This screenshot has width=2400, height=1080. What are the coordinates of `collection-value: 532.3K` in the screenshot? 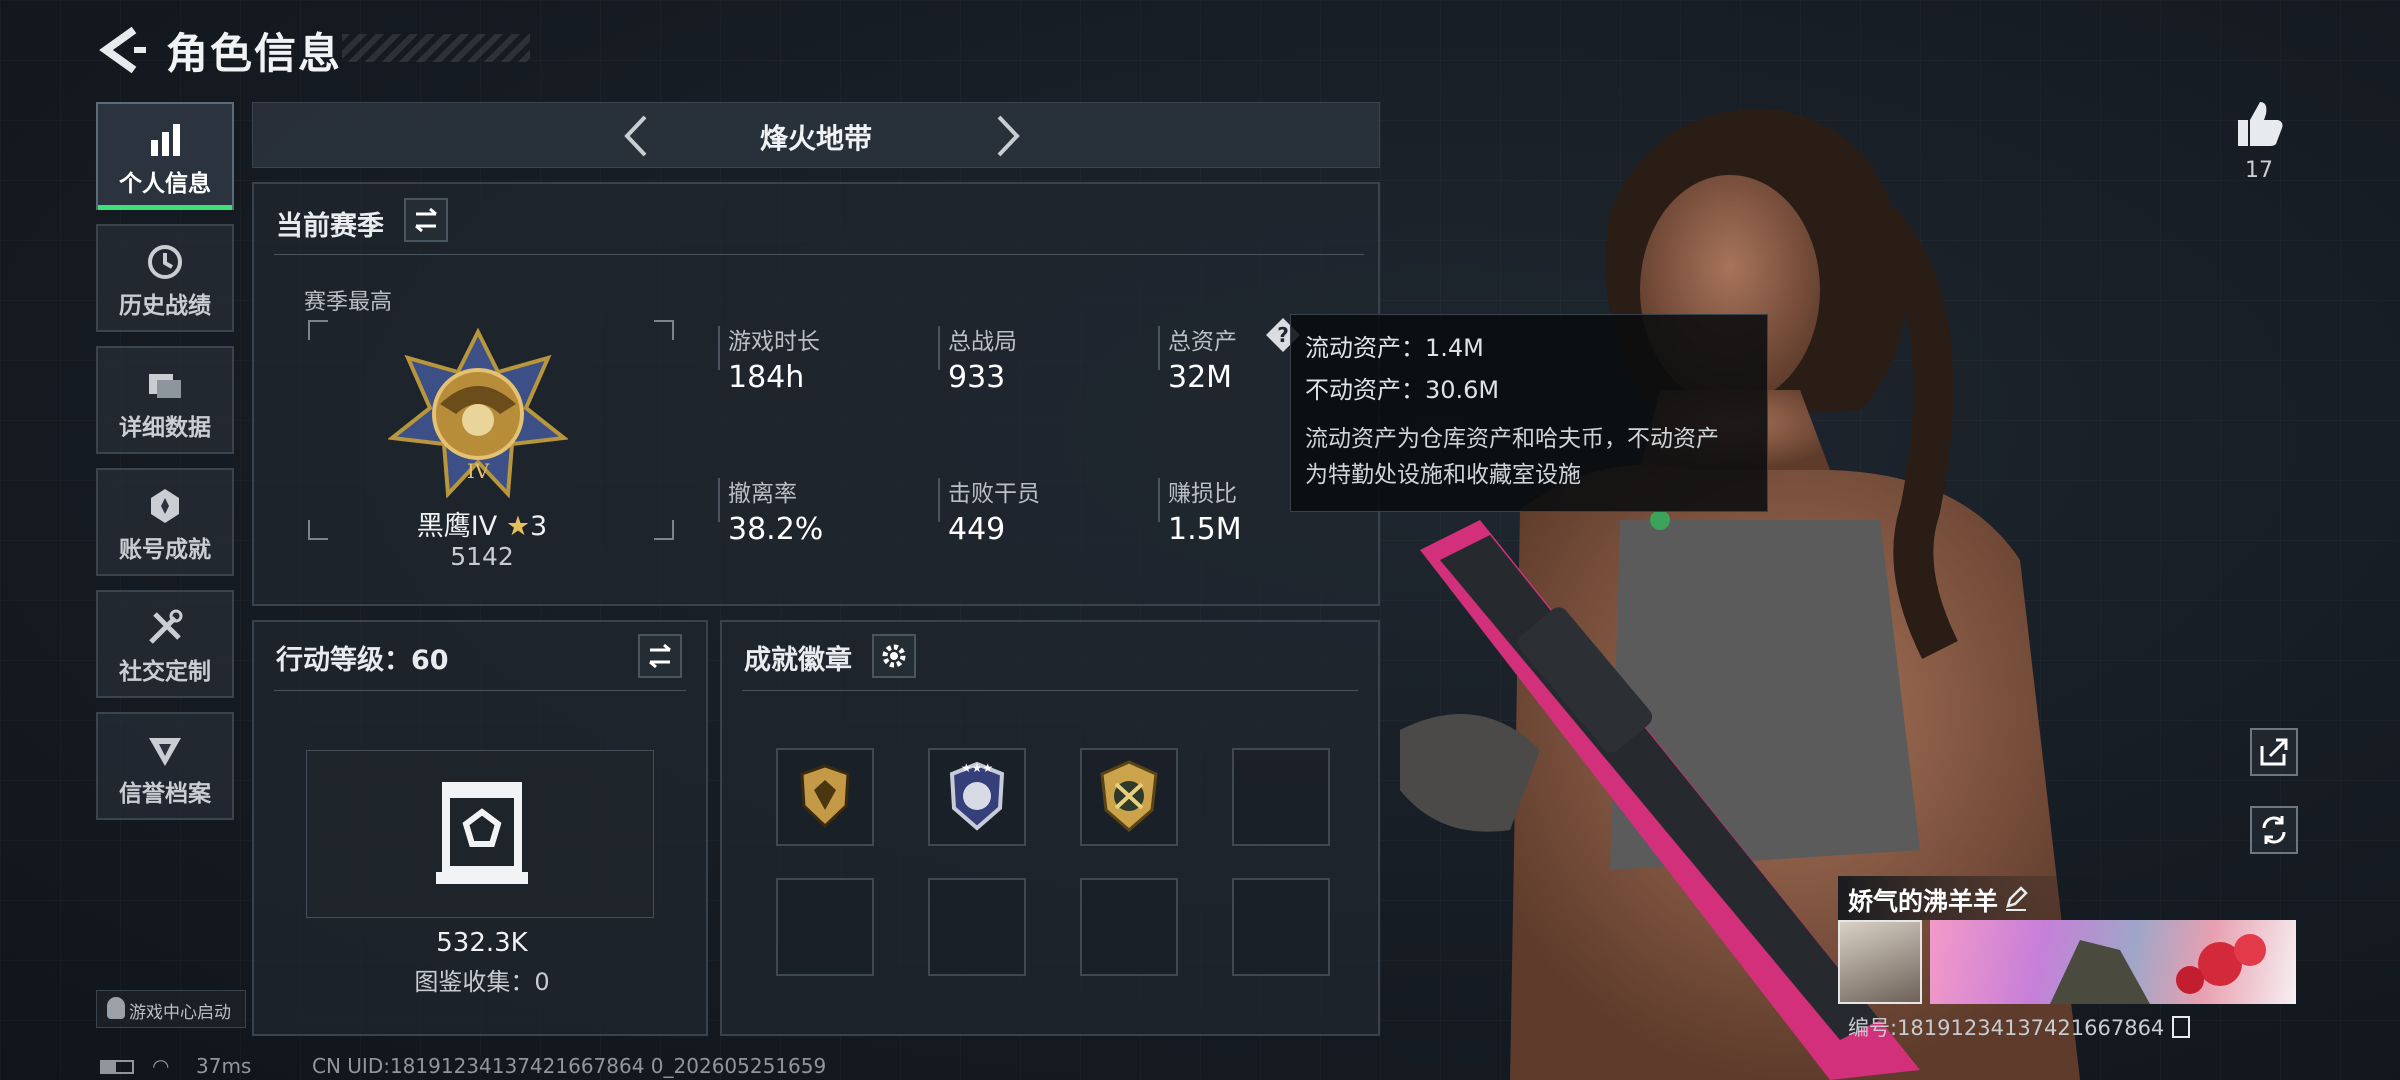 It's located at (482, 943).